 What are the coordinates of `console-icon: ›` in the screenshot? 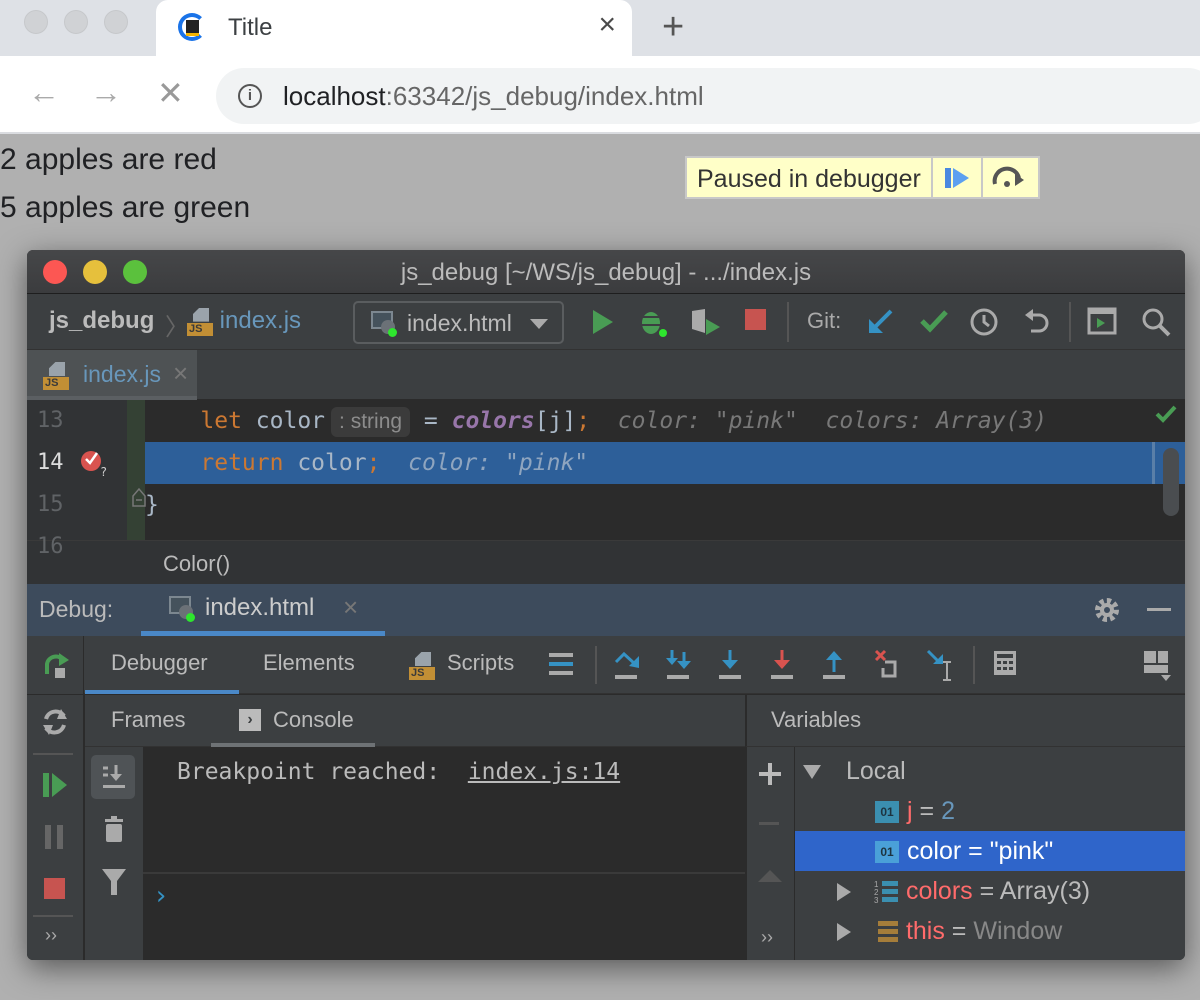 It's located at (250, 720).